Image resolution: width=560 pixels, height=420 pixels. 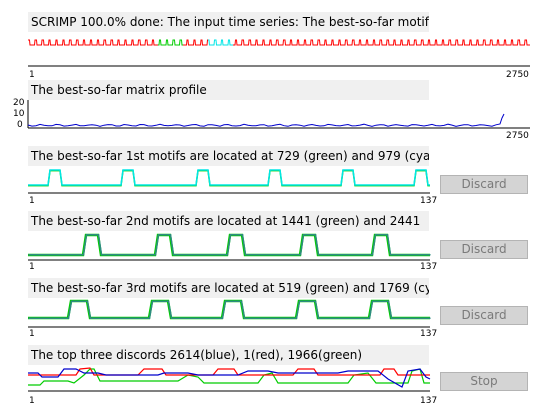 What do you see at coordinates (517, 75) in the screenshot?
I see `p1-x-end: 2750` at bounding box center [517, 75].